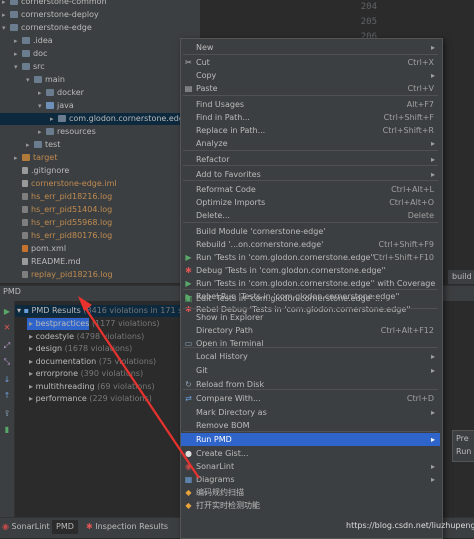 The image size is (474, 539). What do you see at coordinates (100, 28) in the screenshot?
I see `tree-item: ▾ cornerstone-edge` at bounding box center [100, 28].